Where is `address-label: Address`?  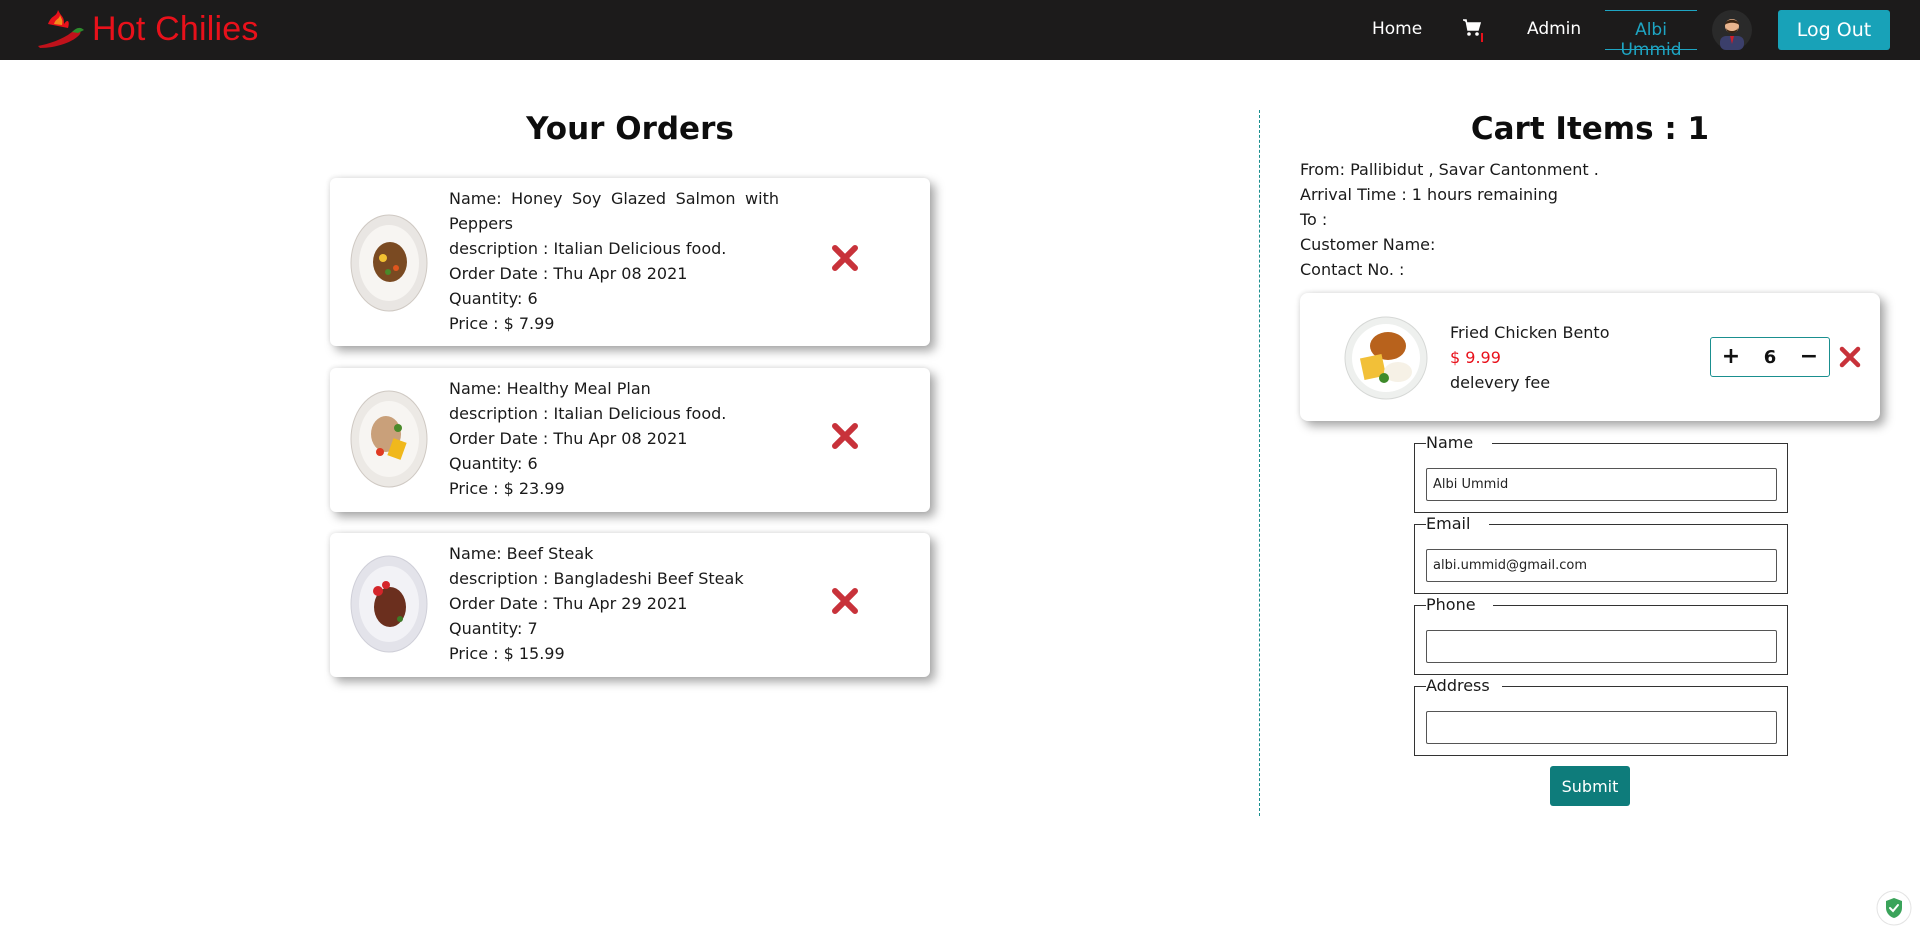
address-label: Address is located at coordinates (1458, 685).